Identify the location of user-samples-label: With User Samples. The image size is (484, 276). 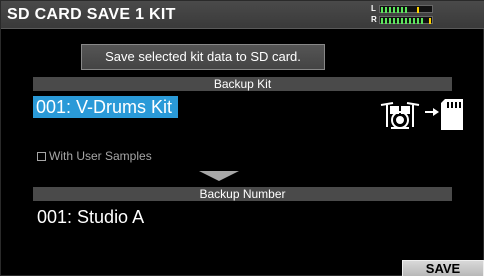
(100, 156).